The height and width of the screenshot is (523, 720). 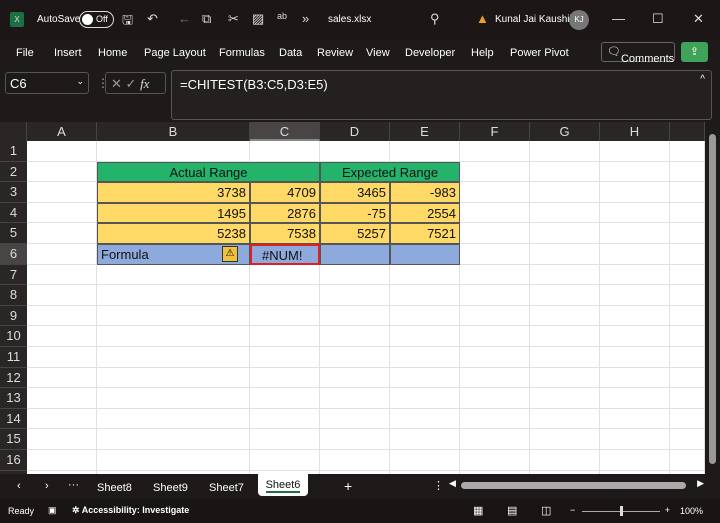 I want to click on horizontal-scrollbar: ◀ ▶, so click(x=576, y=484).